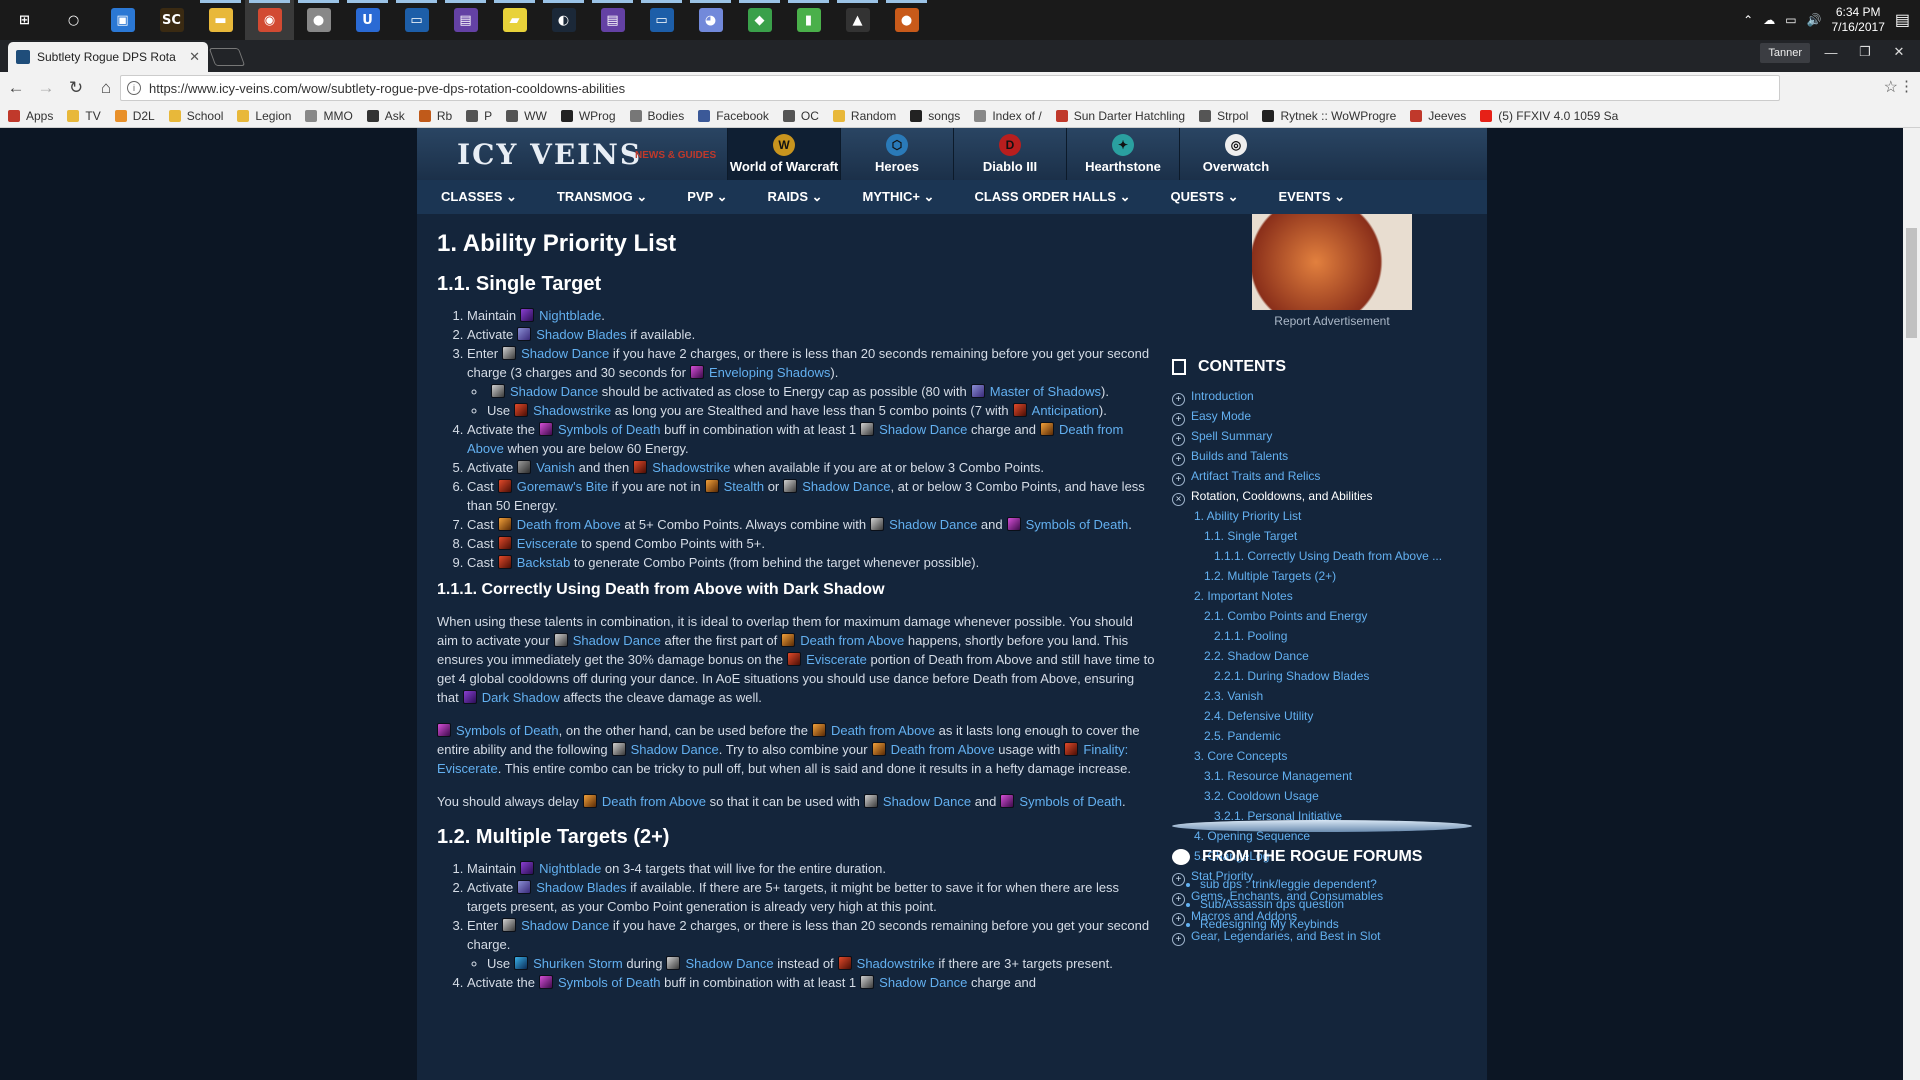 The height and width of the screenshot is (1080, 1920). Describe the element at coordinates (1052, 197) in the screenshot. I see `nav-item: CLASS ORDER HALLS ⌄` at that location.